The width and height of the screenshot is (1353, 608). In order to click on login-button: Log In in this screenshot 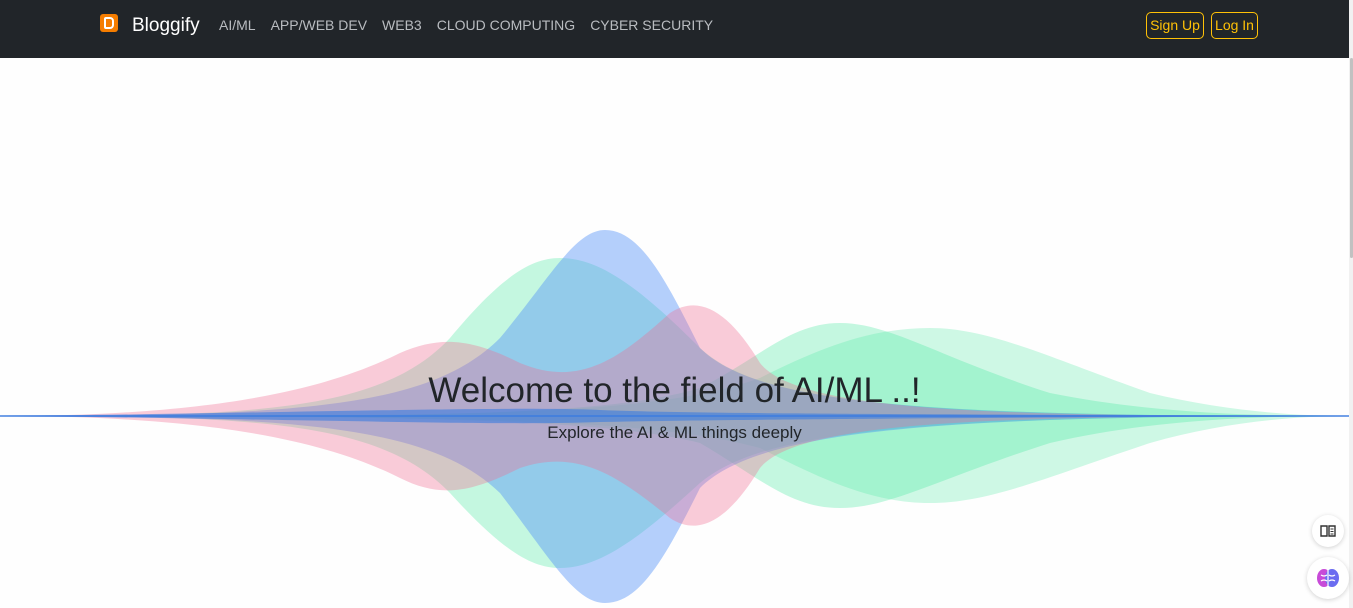, I will do `click(1234, 25)`.